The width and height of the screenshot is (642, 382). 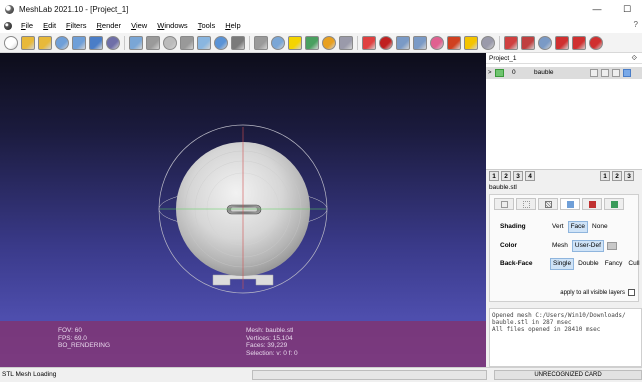 What do you see at coordinates (548, 204) in the screenshot?
I see `tab-wire` at bounding box center [548, 204].